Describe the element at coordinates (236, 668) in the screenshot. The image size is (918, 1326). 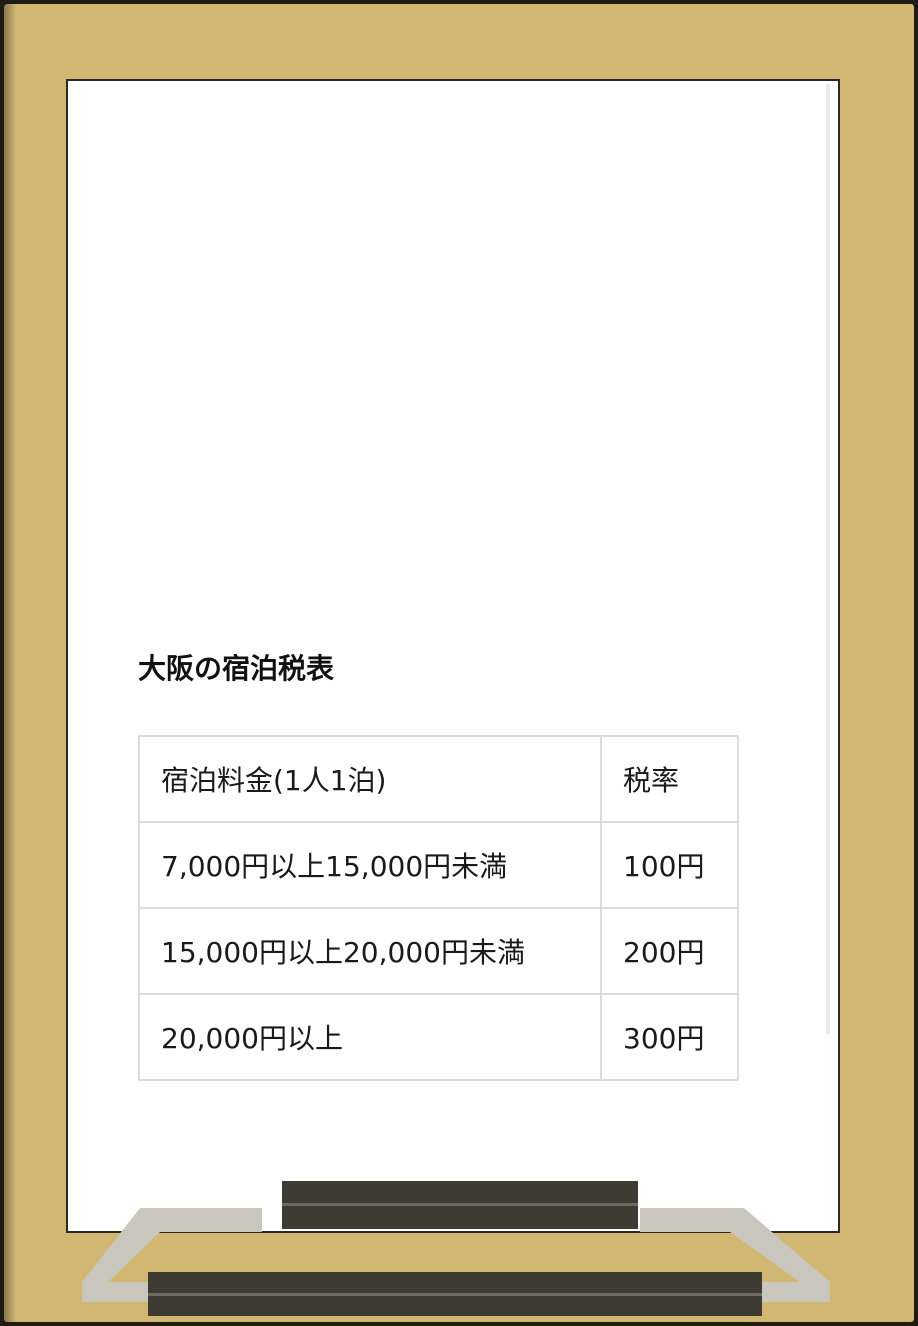
I see `table-heading: 大阪の宿泊税表` at that location.